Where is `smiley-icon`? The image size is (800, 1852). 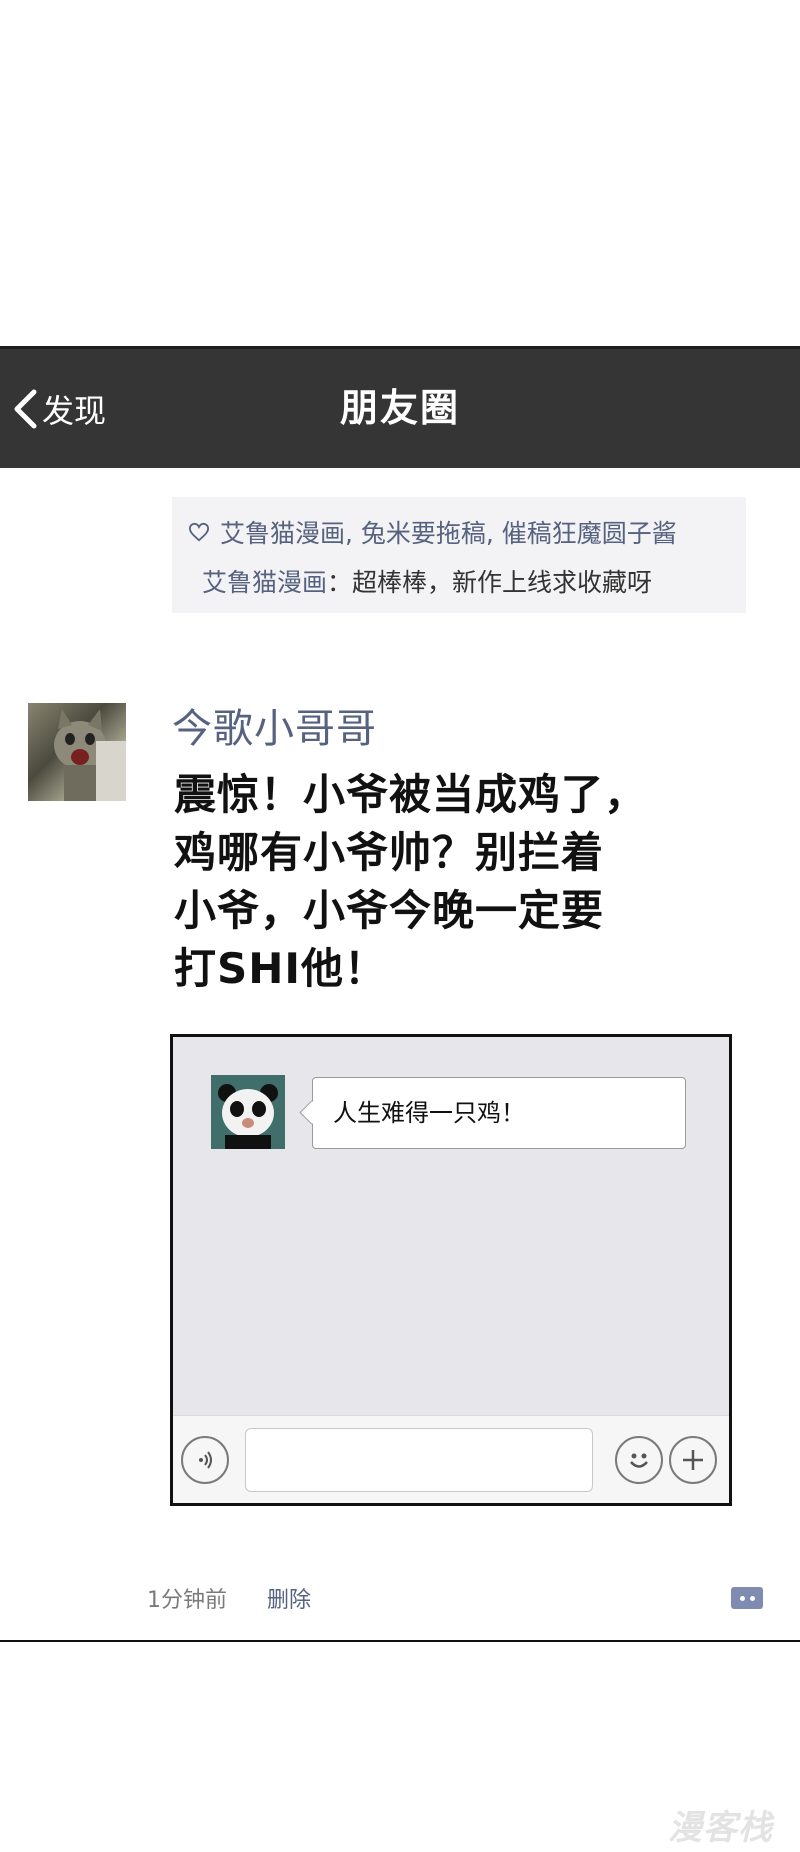
smiley-icon is located at coordinates (639, 1460).